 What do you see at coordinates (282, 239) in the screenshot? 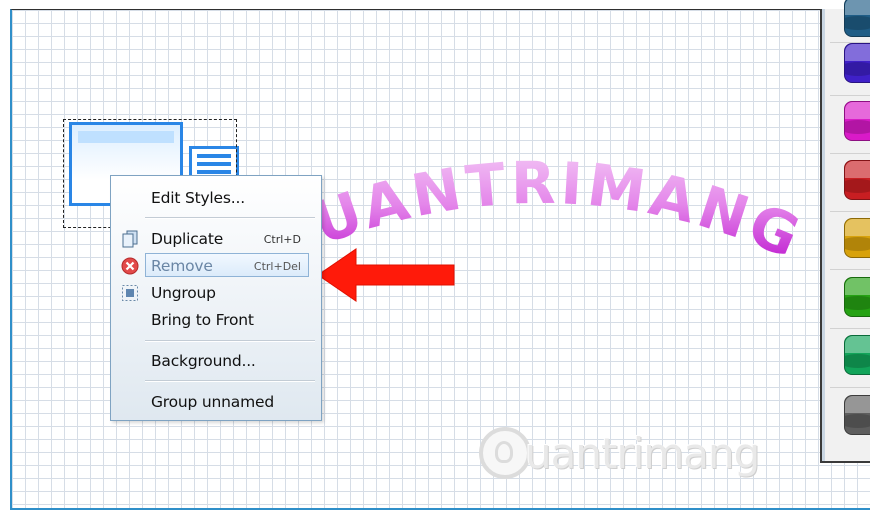
I see `menu-item-shortcut: Ctrl+D` at bounding box center [282, 239].